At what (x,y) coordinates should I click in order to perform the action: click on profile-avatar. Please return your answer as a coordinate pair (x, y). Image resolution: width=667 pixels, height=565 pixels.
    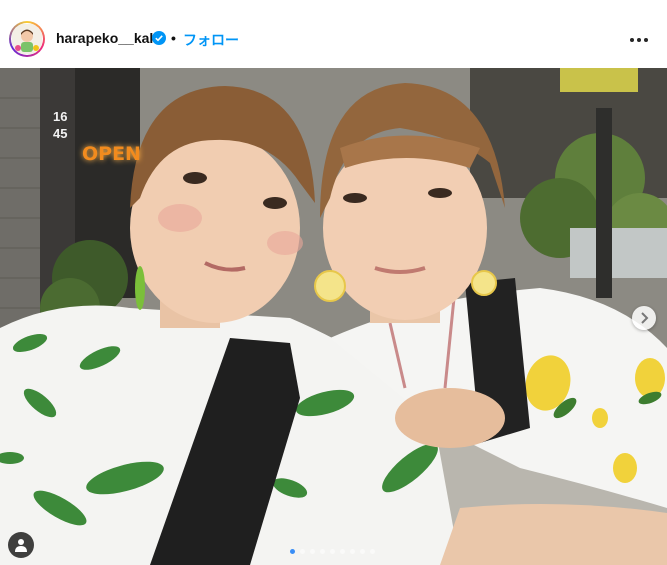
    Looking at the image, I should click on (27, 39).